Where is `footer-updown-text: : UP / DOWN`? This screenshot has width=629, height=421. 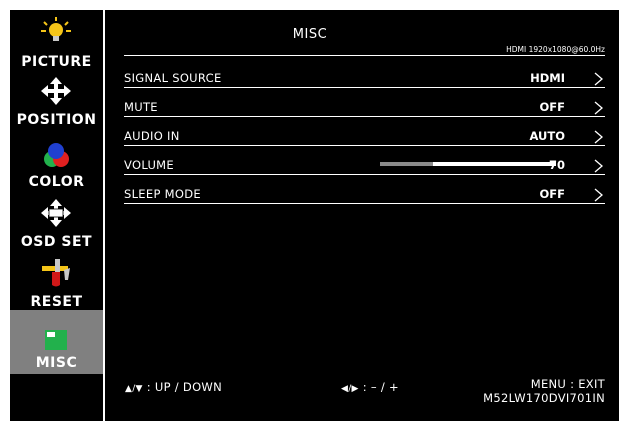
footer-updown-text: : UP / DOWN is located at coordinates (184, 387).